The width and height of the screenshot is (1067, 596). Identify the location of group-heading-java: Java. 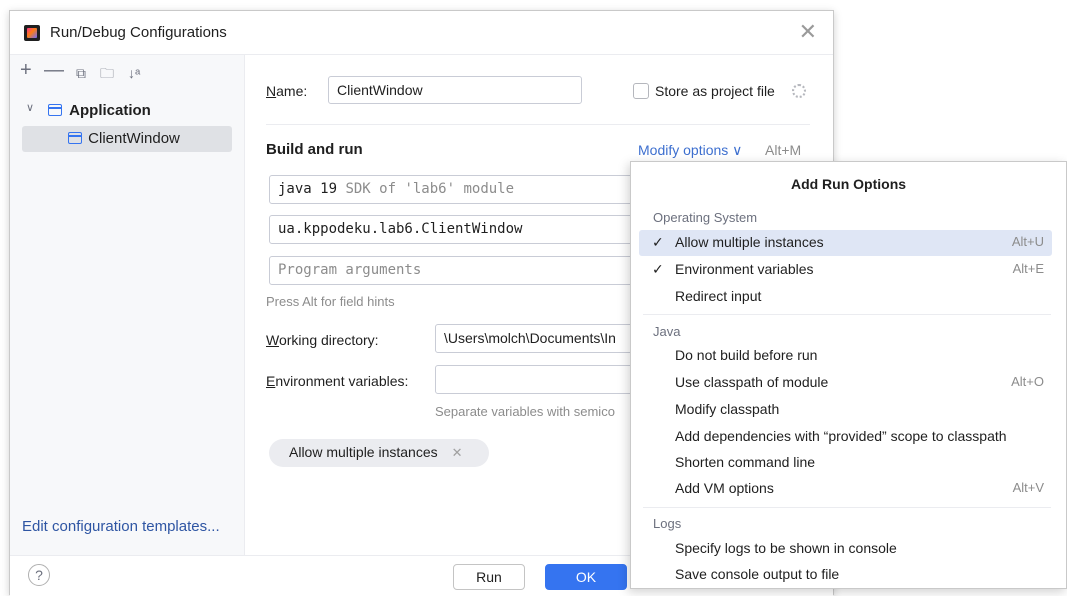
(667, 331).